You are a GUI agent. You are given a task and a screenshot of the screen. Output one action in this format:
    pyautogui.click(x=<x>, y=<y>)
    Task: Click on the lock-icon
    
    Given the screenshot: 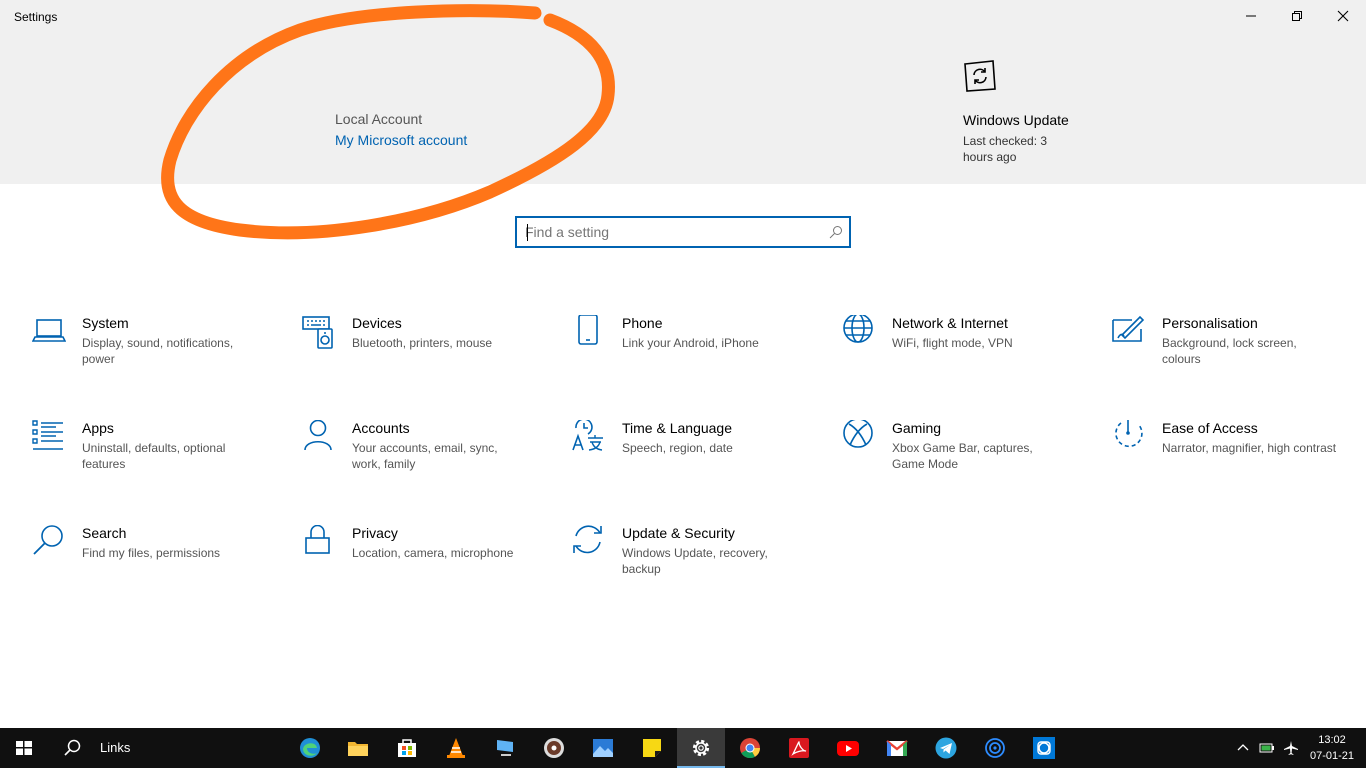 What is the action you would take?
    pyautogui.click(x=319, y=541)
    